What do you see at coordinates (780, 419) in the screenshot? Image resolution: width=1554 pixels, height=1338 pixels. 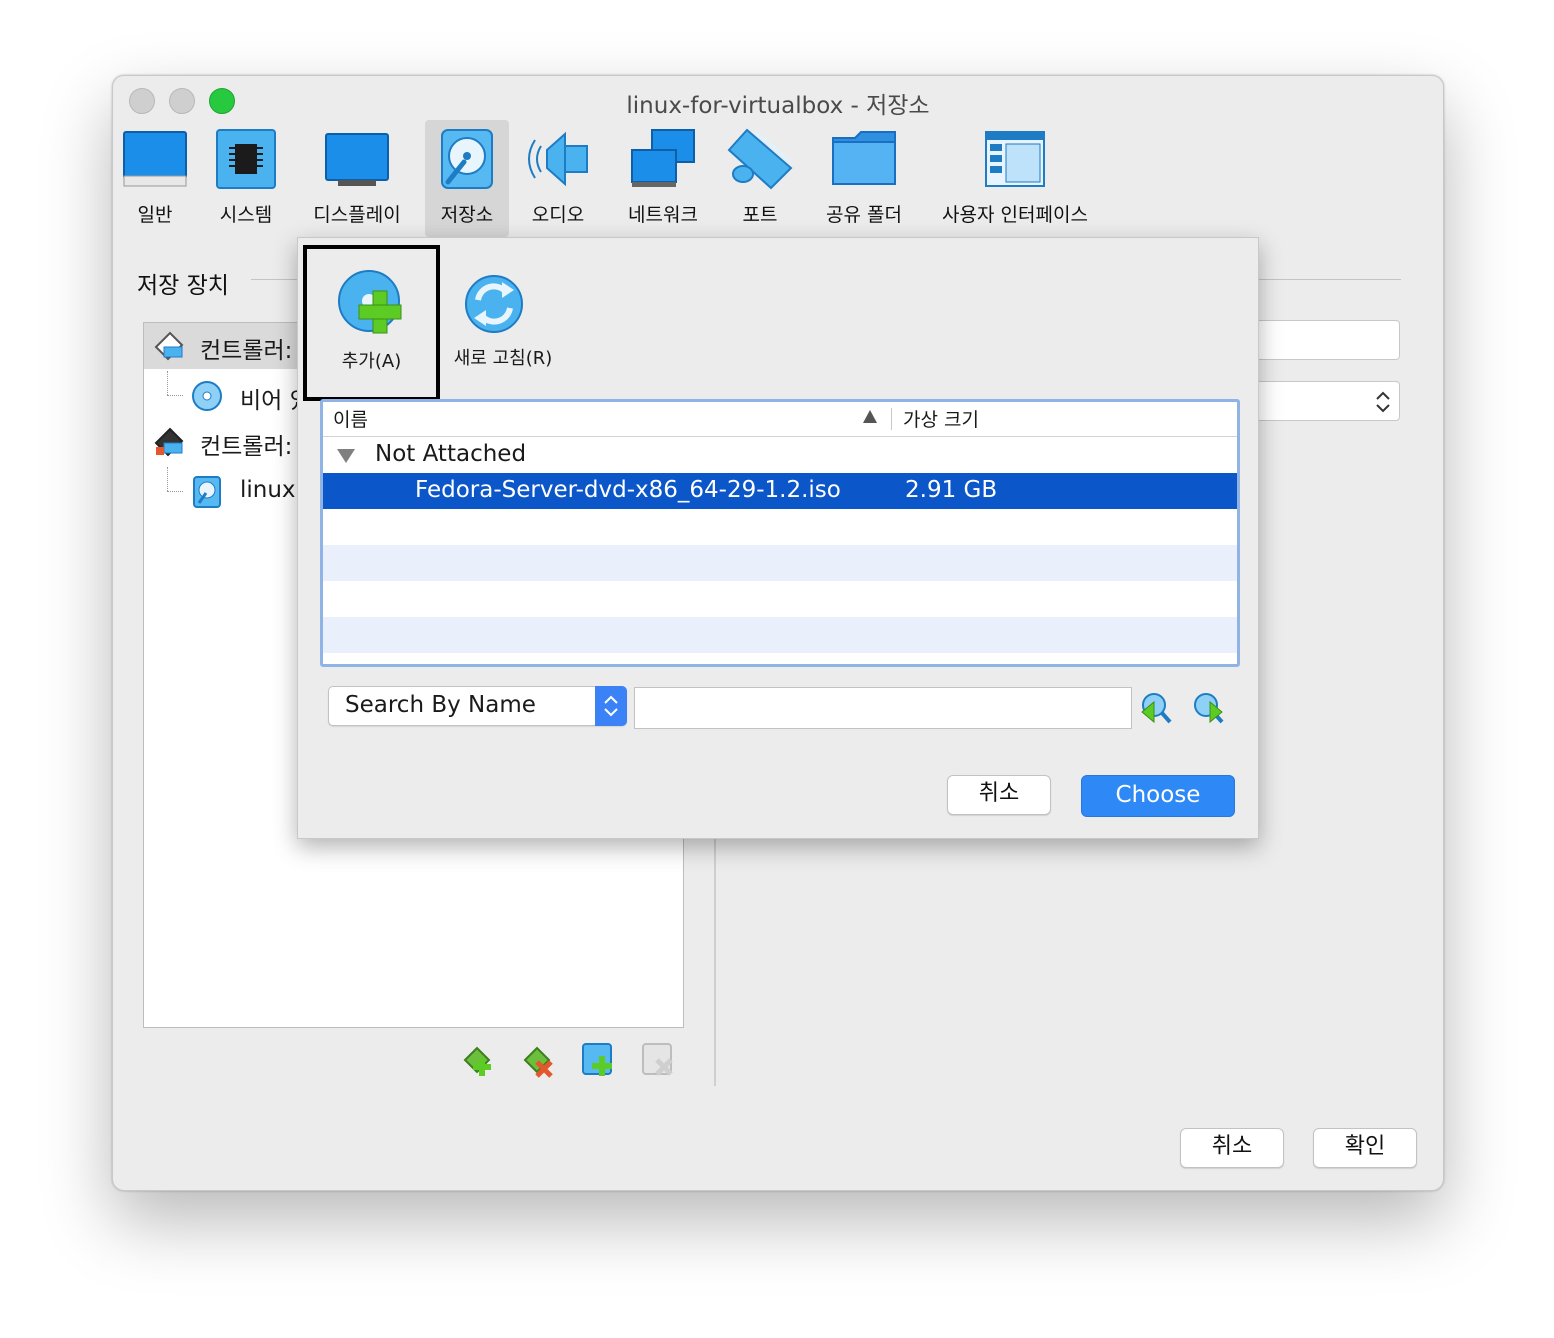 I see `list-header: 이름 가상 크기` at bounding box center [780, 419].